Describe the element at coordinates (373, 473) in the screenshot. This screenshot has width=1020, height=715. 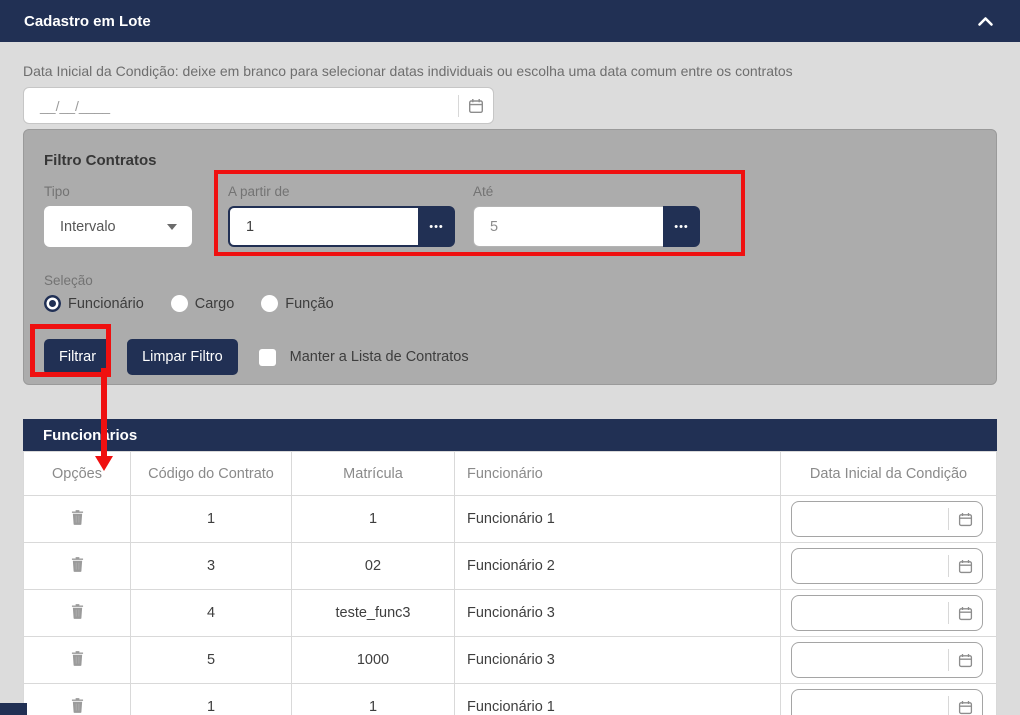
I see `col-header-matricula: Matrícula` at that location.